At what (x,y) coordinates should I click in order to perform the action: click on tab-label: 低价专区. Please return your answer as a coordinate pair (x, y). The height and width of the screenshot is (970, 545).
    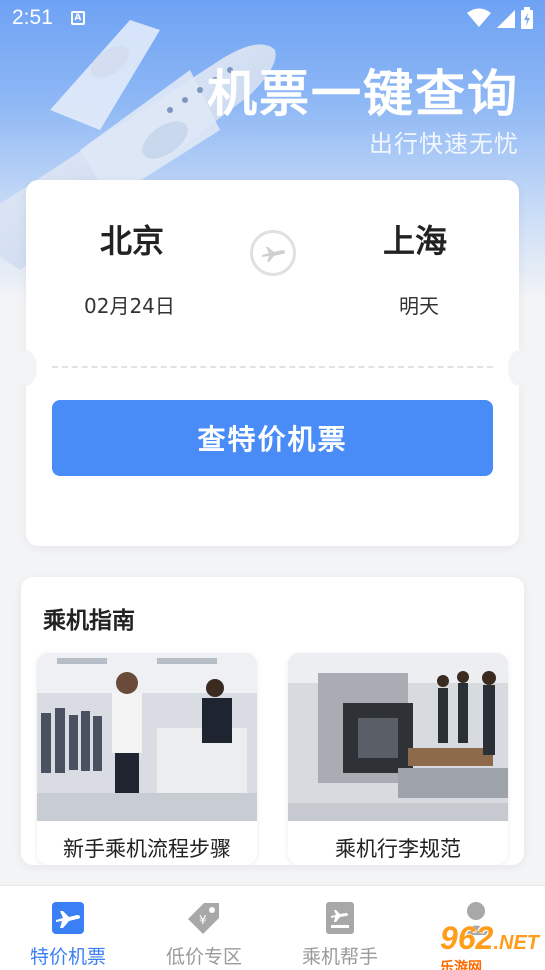
    Looking at the image, I should click on (203, 957).